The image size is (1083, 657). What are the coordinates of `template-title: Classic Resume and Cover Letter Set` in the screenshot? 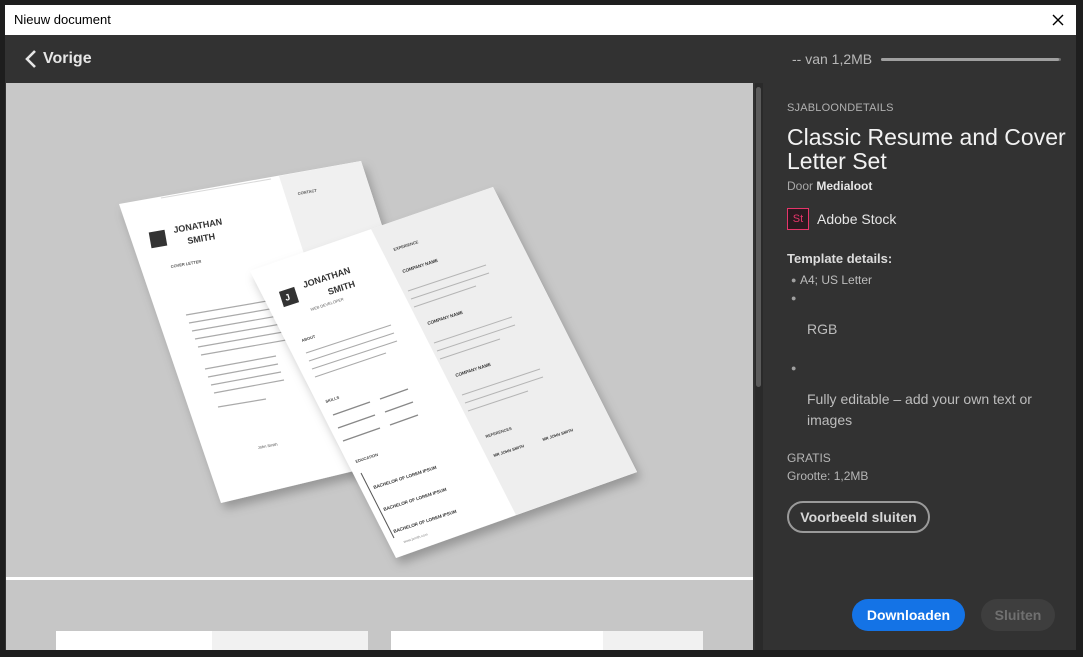 It's located at (926, 149).